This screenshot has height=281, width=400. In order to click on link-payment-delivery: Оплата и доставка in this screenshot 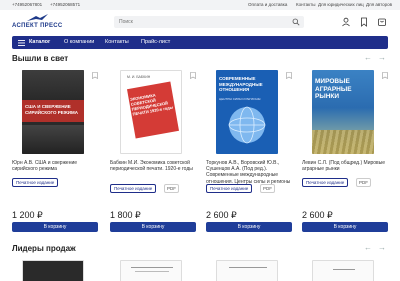, I will do `click(267, 4)`.